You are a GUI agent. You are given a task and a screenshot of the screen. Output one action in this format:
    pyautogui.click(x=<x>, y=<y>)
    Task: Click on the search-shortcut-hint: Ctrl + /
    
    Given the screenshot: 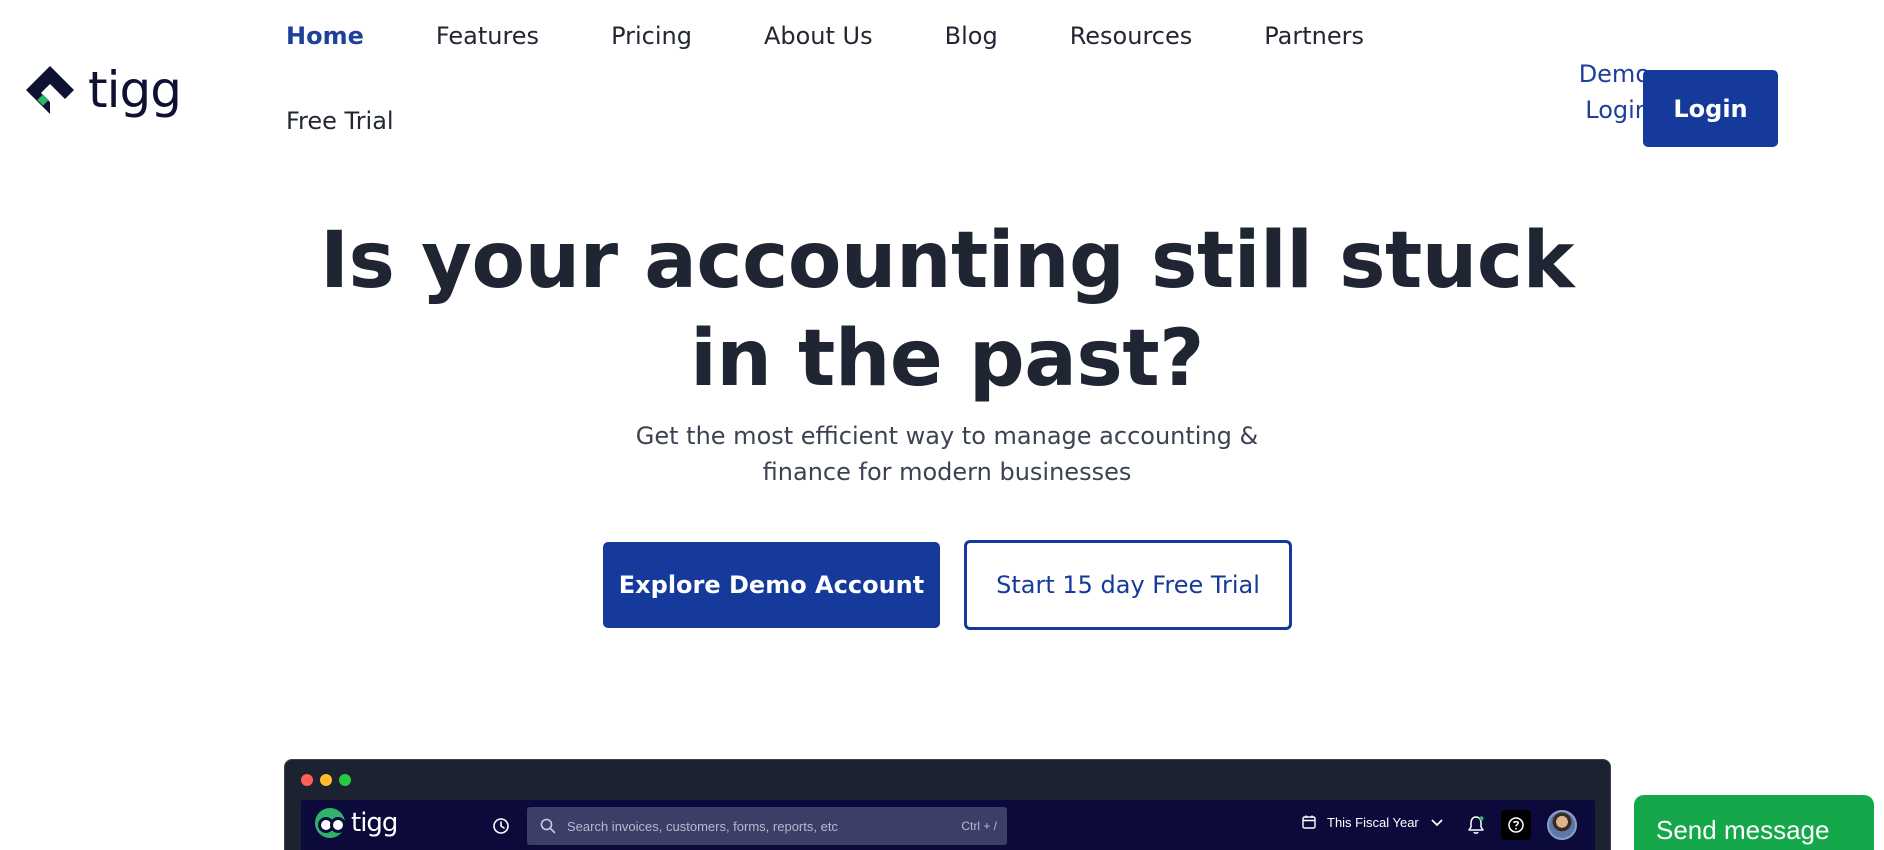 What is the action you would take?
    pyautogui.click(x=979, y=826)
    